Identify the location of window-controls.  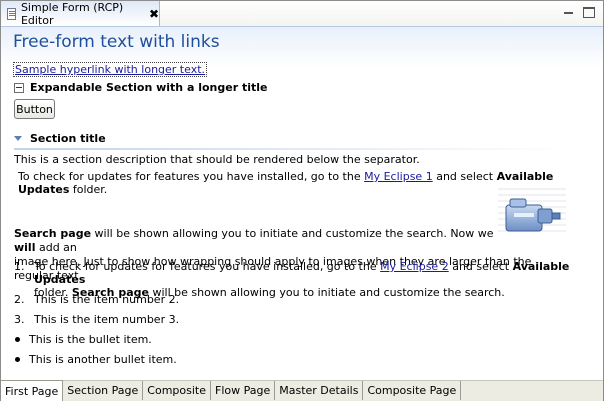
(579, 12).